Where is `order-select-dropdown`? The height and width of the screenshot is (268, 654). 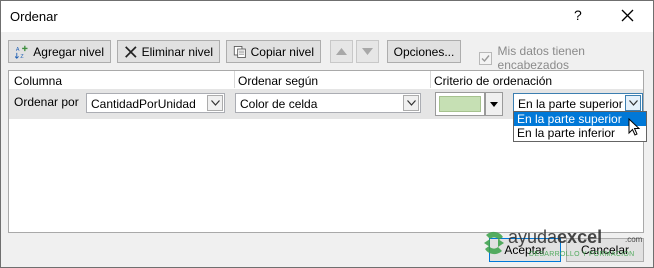
order-select-dropdown is located at coordinates (633, 103).